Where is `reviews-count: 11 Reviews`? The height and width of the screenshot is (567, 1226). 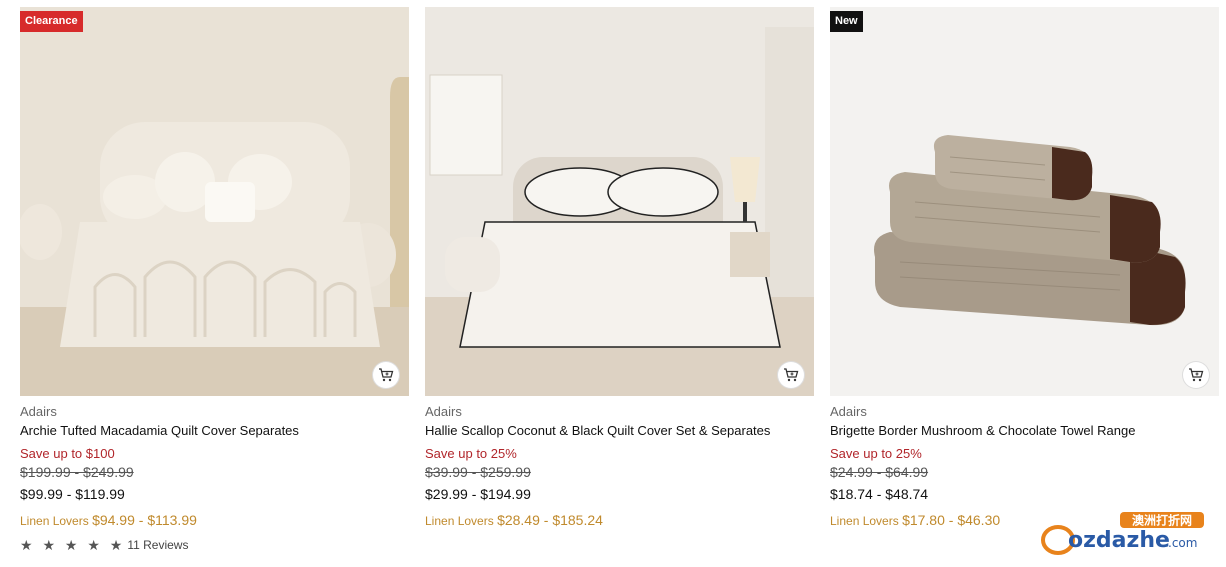 reviews-count: 11 Reviews is located at coordinates (157, 545).